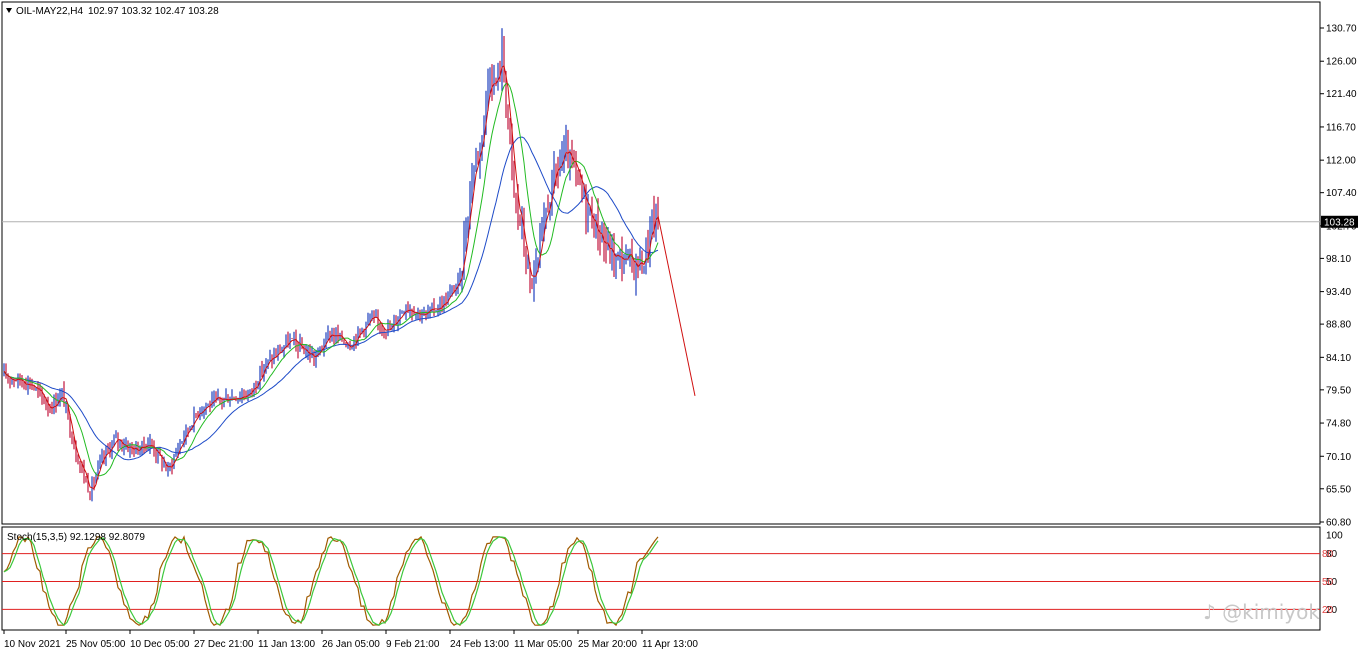 The width and height of the screenshot is (1362, 658). I want to click on price-tick-label: 121.40, so click(1341, 94).